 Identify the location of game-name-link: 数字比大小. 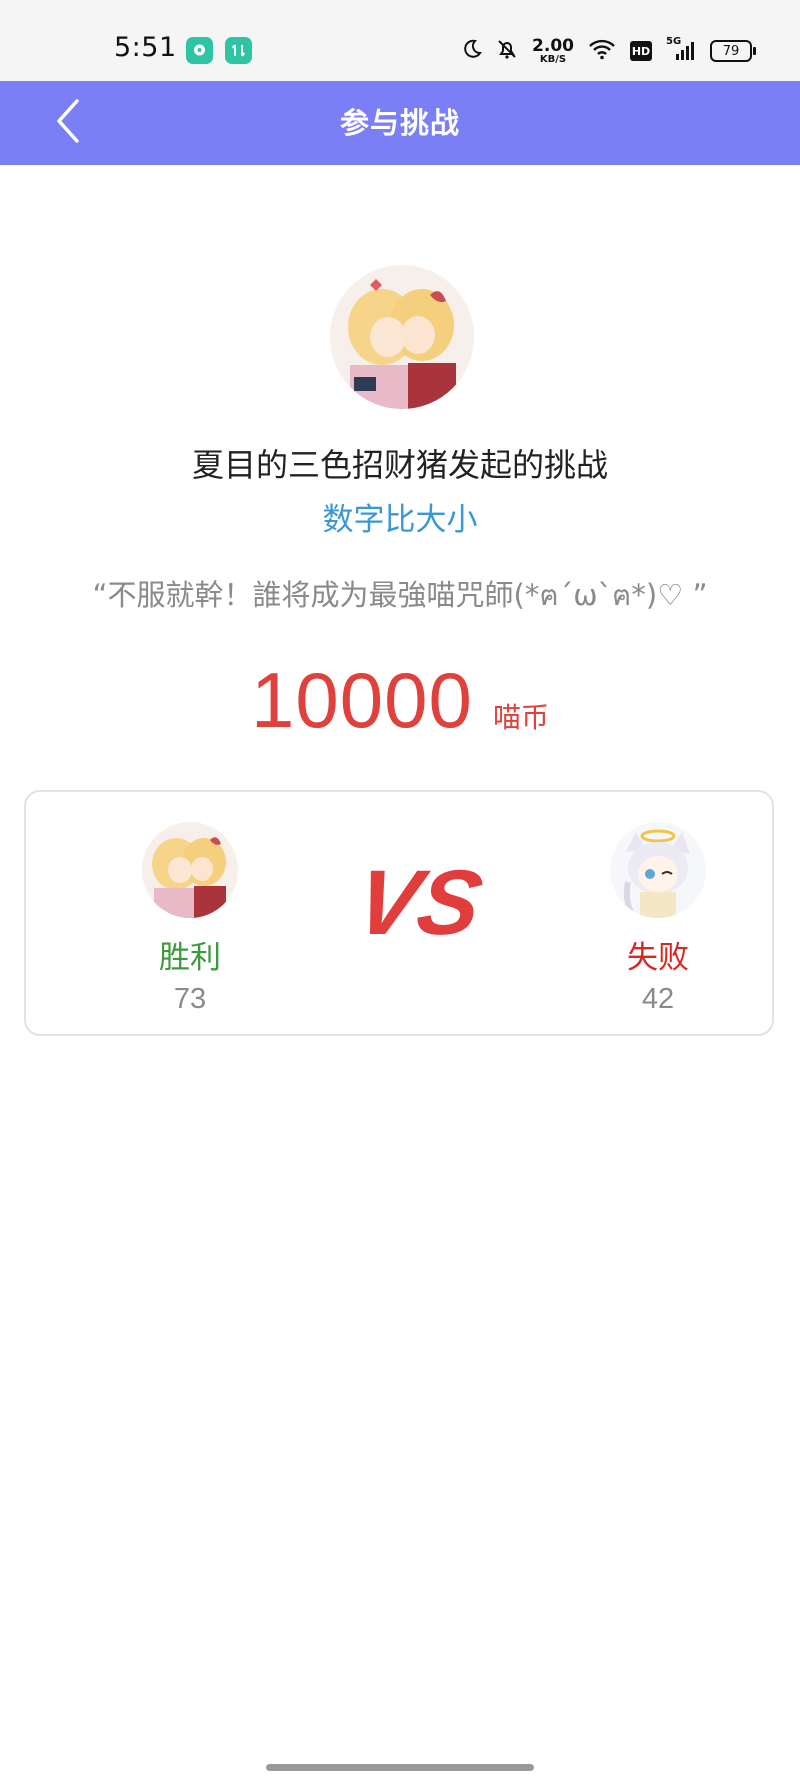
(400, 516).